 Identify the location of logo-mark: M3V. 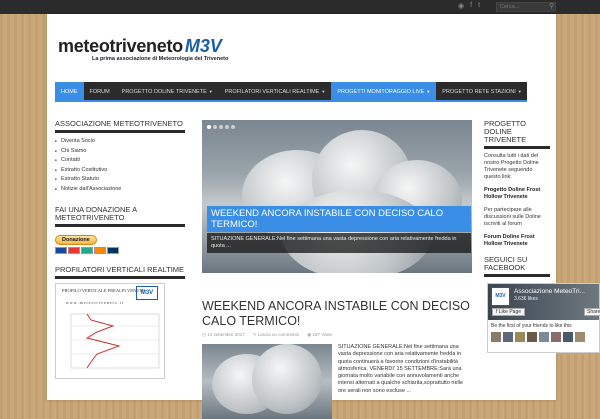
(203, 46).